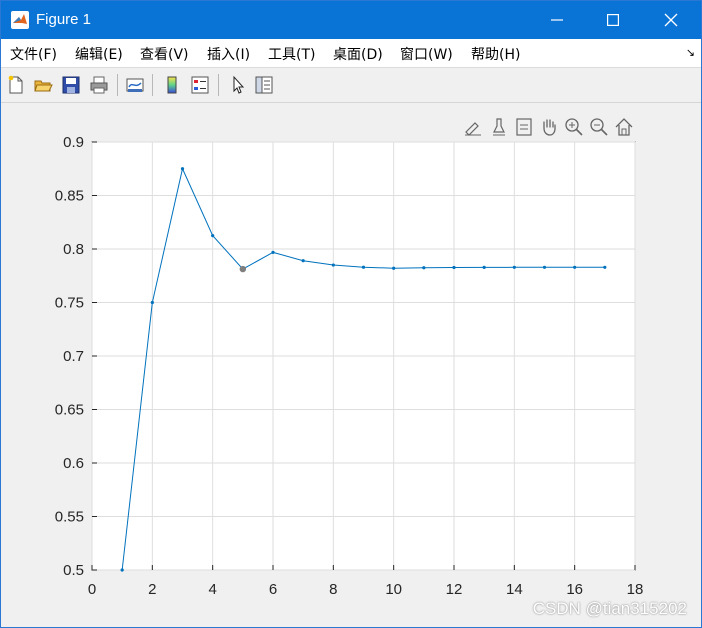 This screenshot has height=628, width=702. I want to click on highlighted-data-point, so click(243, 269).